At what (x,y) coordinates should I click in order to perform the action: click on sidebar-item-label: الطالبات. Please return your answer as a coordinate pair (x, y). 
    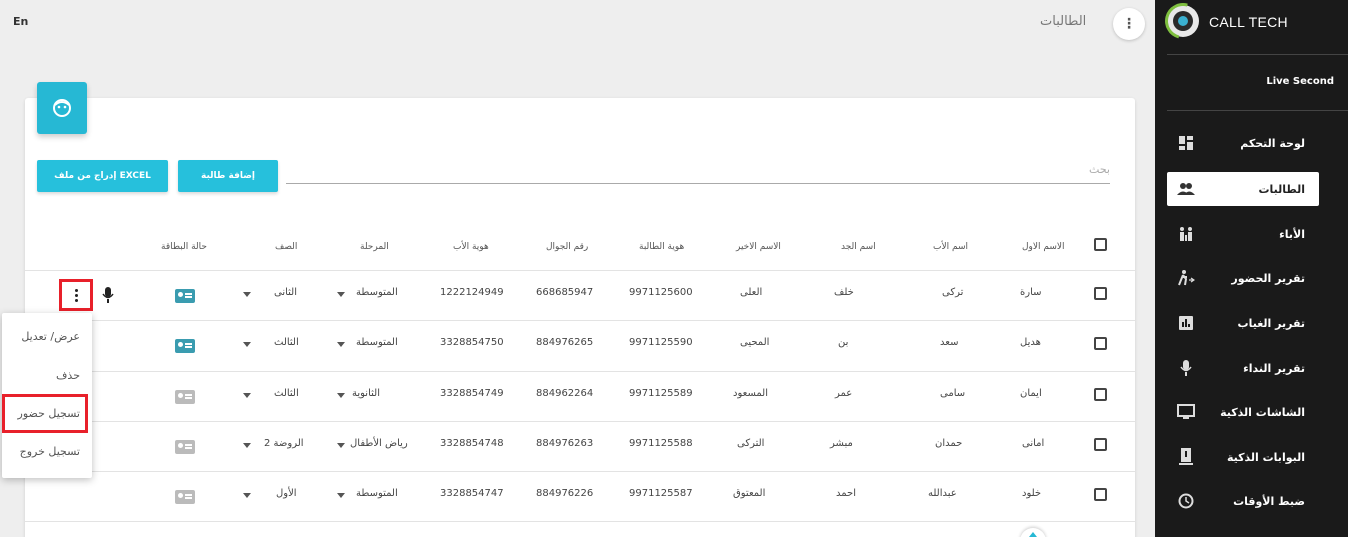
    Looking at the image, I should click on (1281, 189).